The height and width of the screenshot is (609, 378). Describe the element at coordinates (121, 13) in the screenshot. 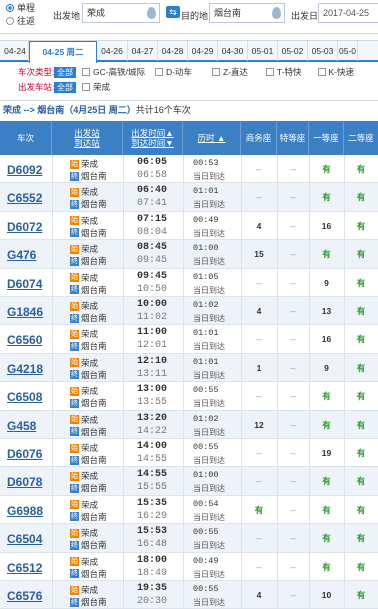

I see `from-input: 荣成` at that location.